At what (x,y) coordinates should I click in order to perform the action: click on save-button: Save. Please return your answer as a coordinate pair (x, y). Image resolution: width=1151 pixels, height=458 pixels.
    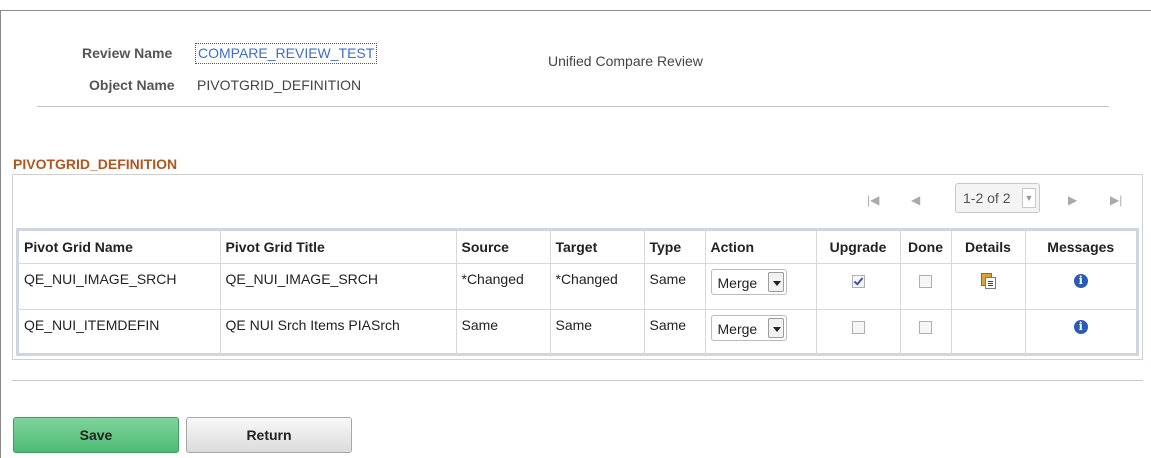
    Looking at the image, I should click on (96, 435).